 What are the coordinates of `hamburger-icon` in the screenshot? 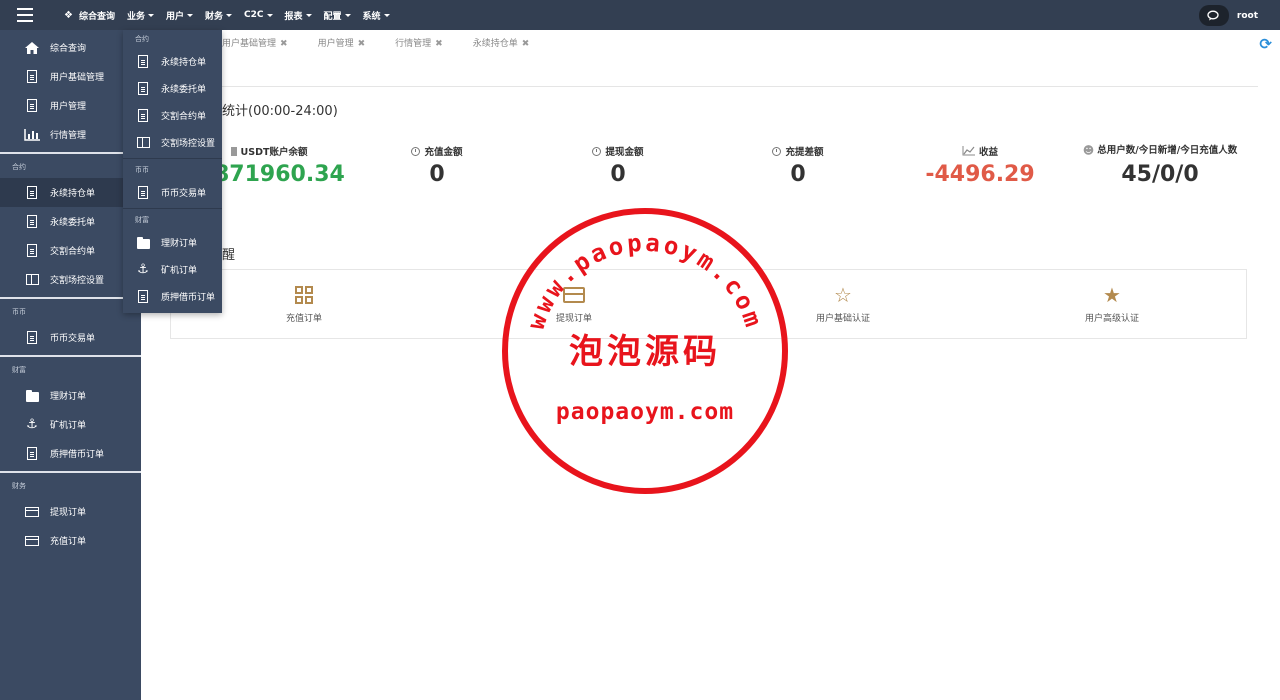 It's located at (25, 15).